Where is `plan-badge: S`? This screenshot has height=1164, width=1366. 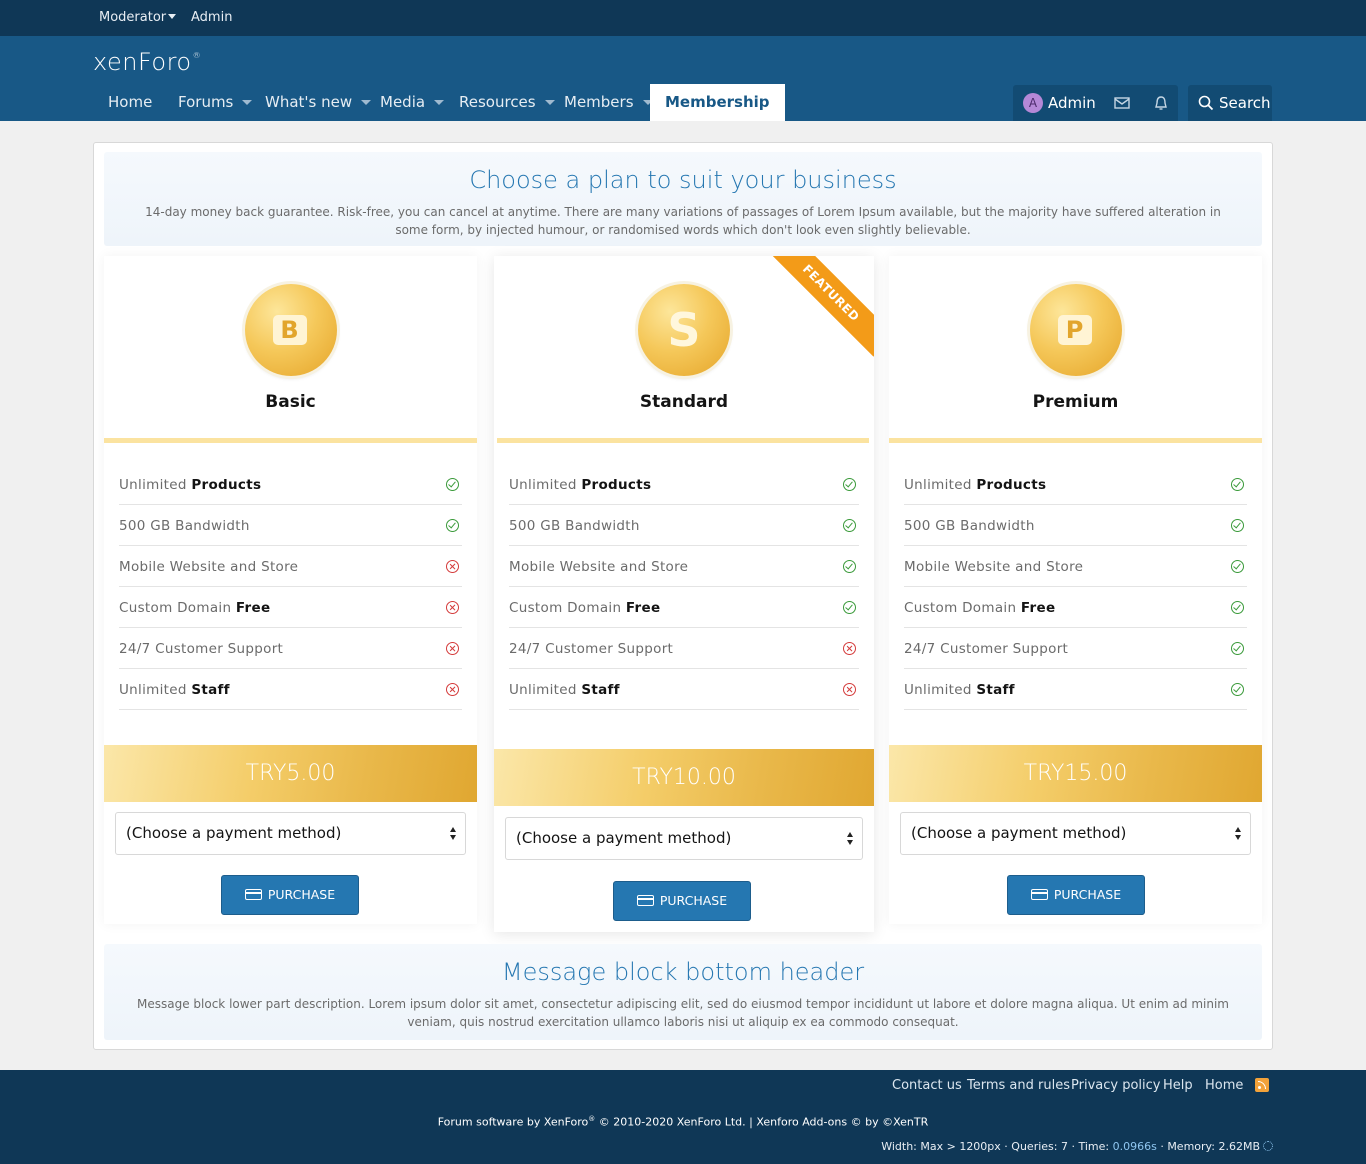
plan-badge: S is located at coordinates (684, 330).